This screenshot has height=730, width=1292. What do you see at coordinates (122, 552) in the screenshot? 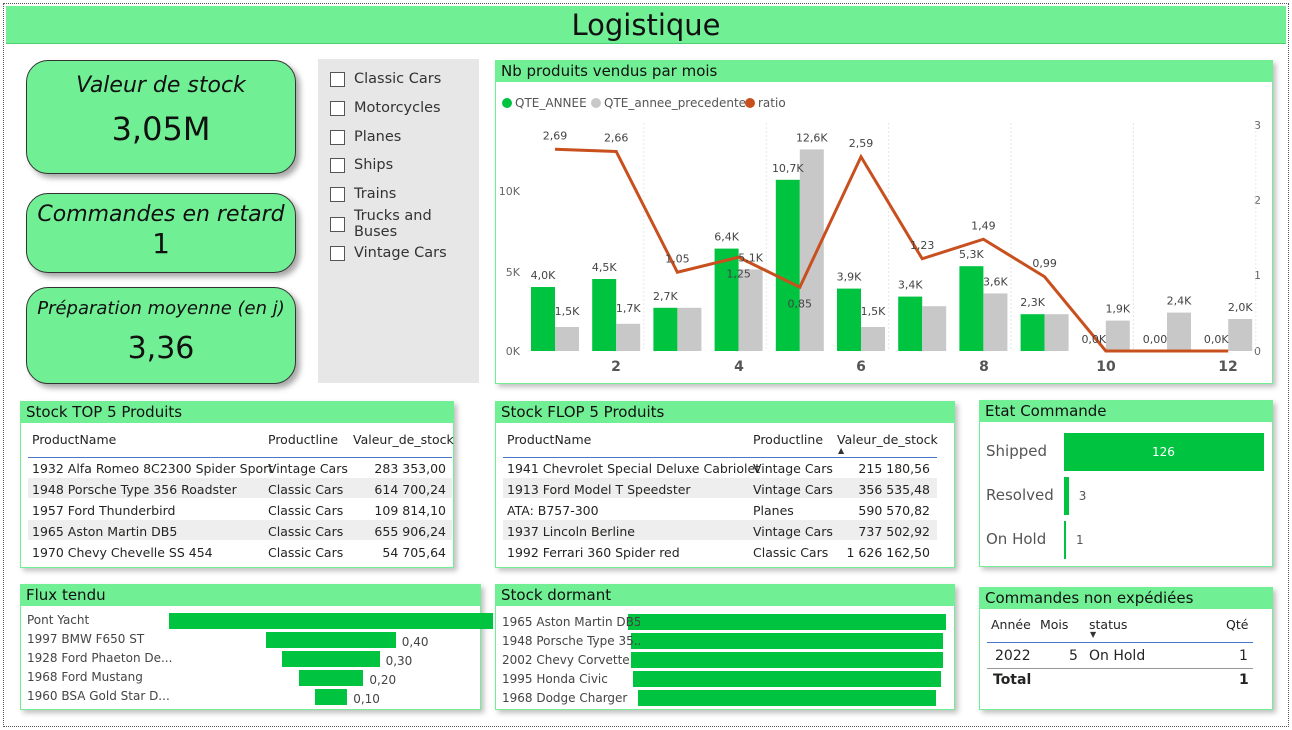
I see `table-cell: 1970 Chevy Chevelle SS 454` at bounding box center [122, 552].